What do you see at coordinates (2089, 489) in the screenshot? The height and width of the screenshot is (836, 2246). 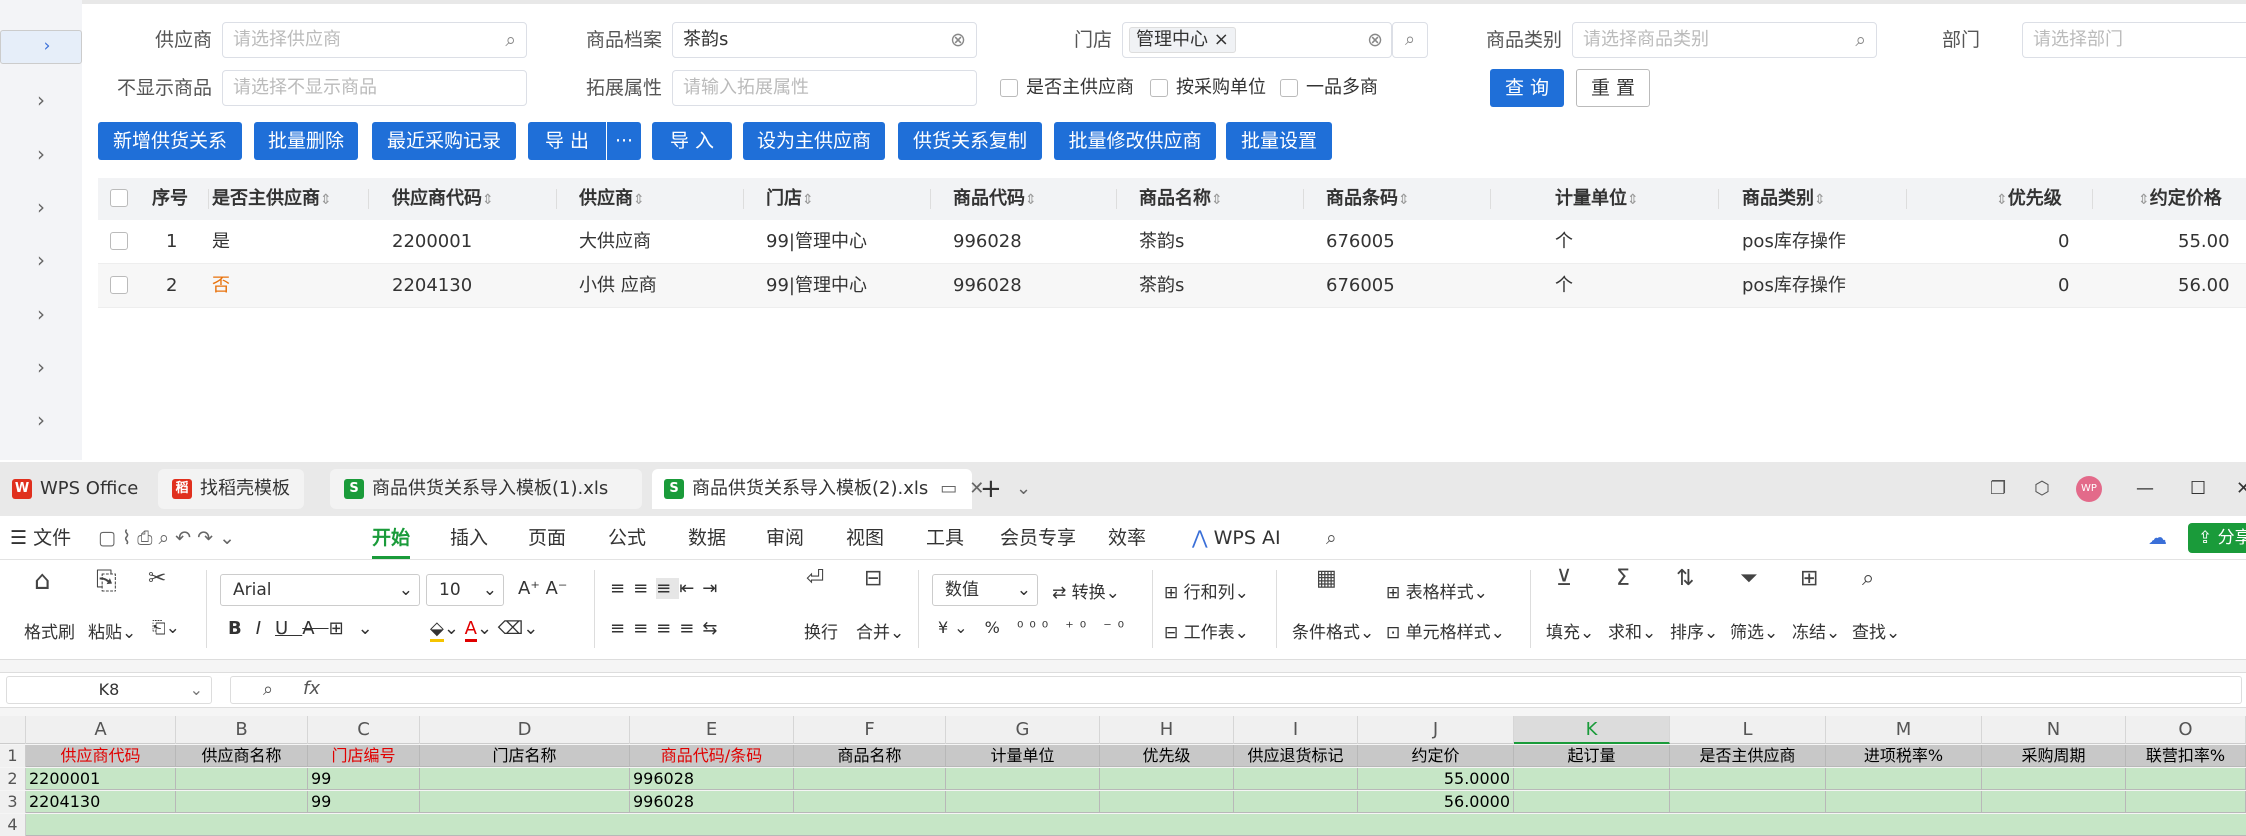 I see `avatar: WP` at bounding box center [2089, 489].